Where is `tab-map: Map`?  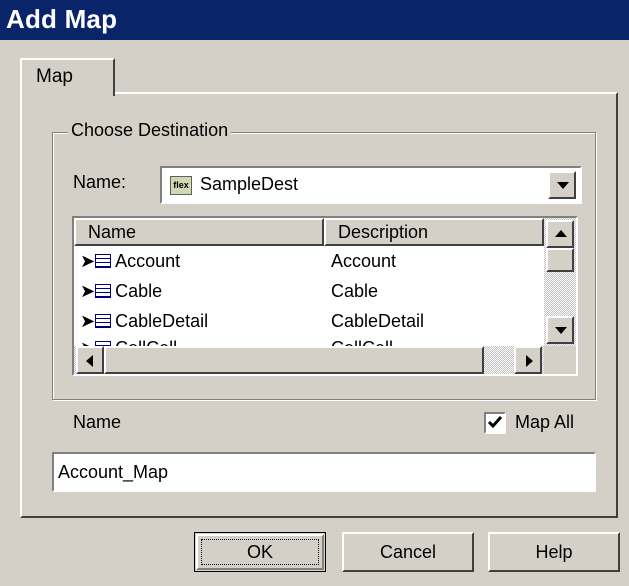 tab-map: Map is located at coordinates (67, 77).